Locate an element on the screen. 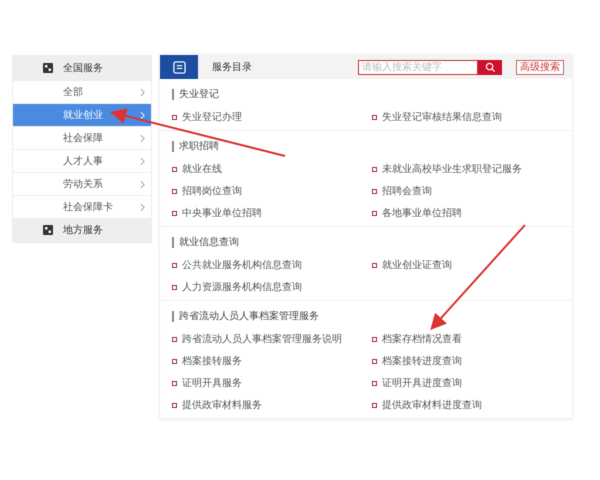 This screenshot has height=480, width=600. group-label: 地方服务 is located at coordinates (83, 230).